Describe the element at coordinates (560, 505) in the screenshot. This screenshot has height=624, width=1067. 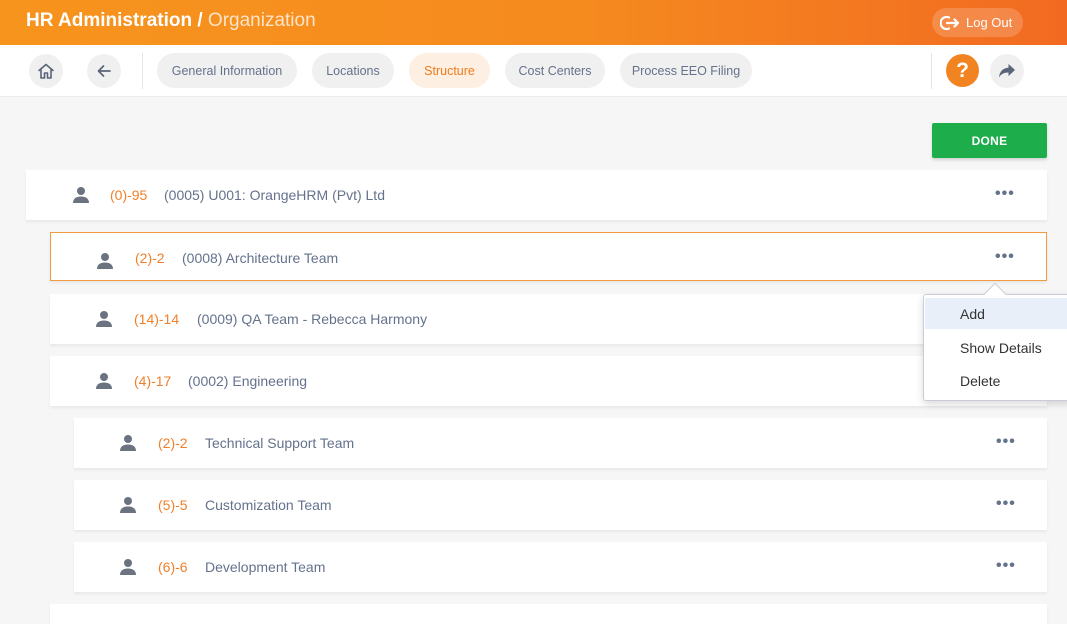
I see `tree-node: (5)-5 Customization Team •••` at that location.